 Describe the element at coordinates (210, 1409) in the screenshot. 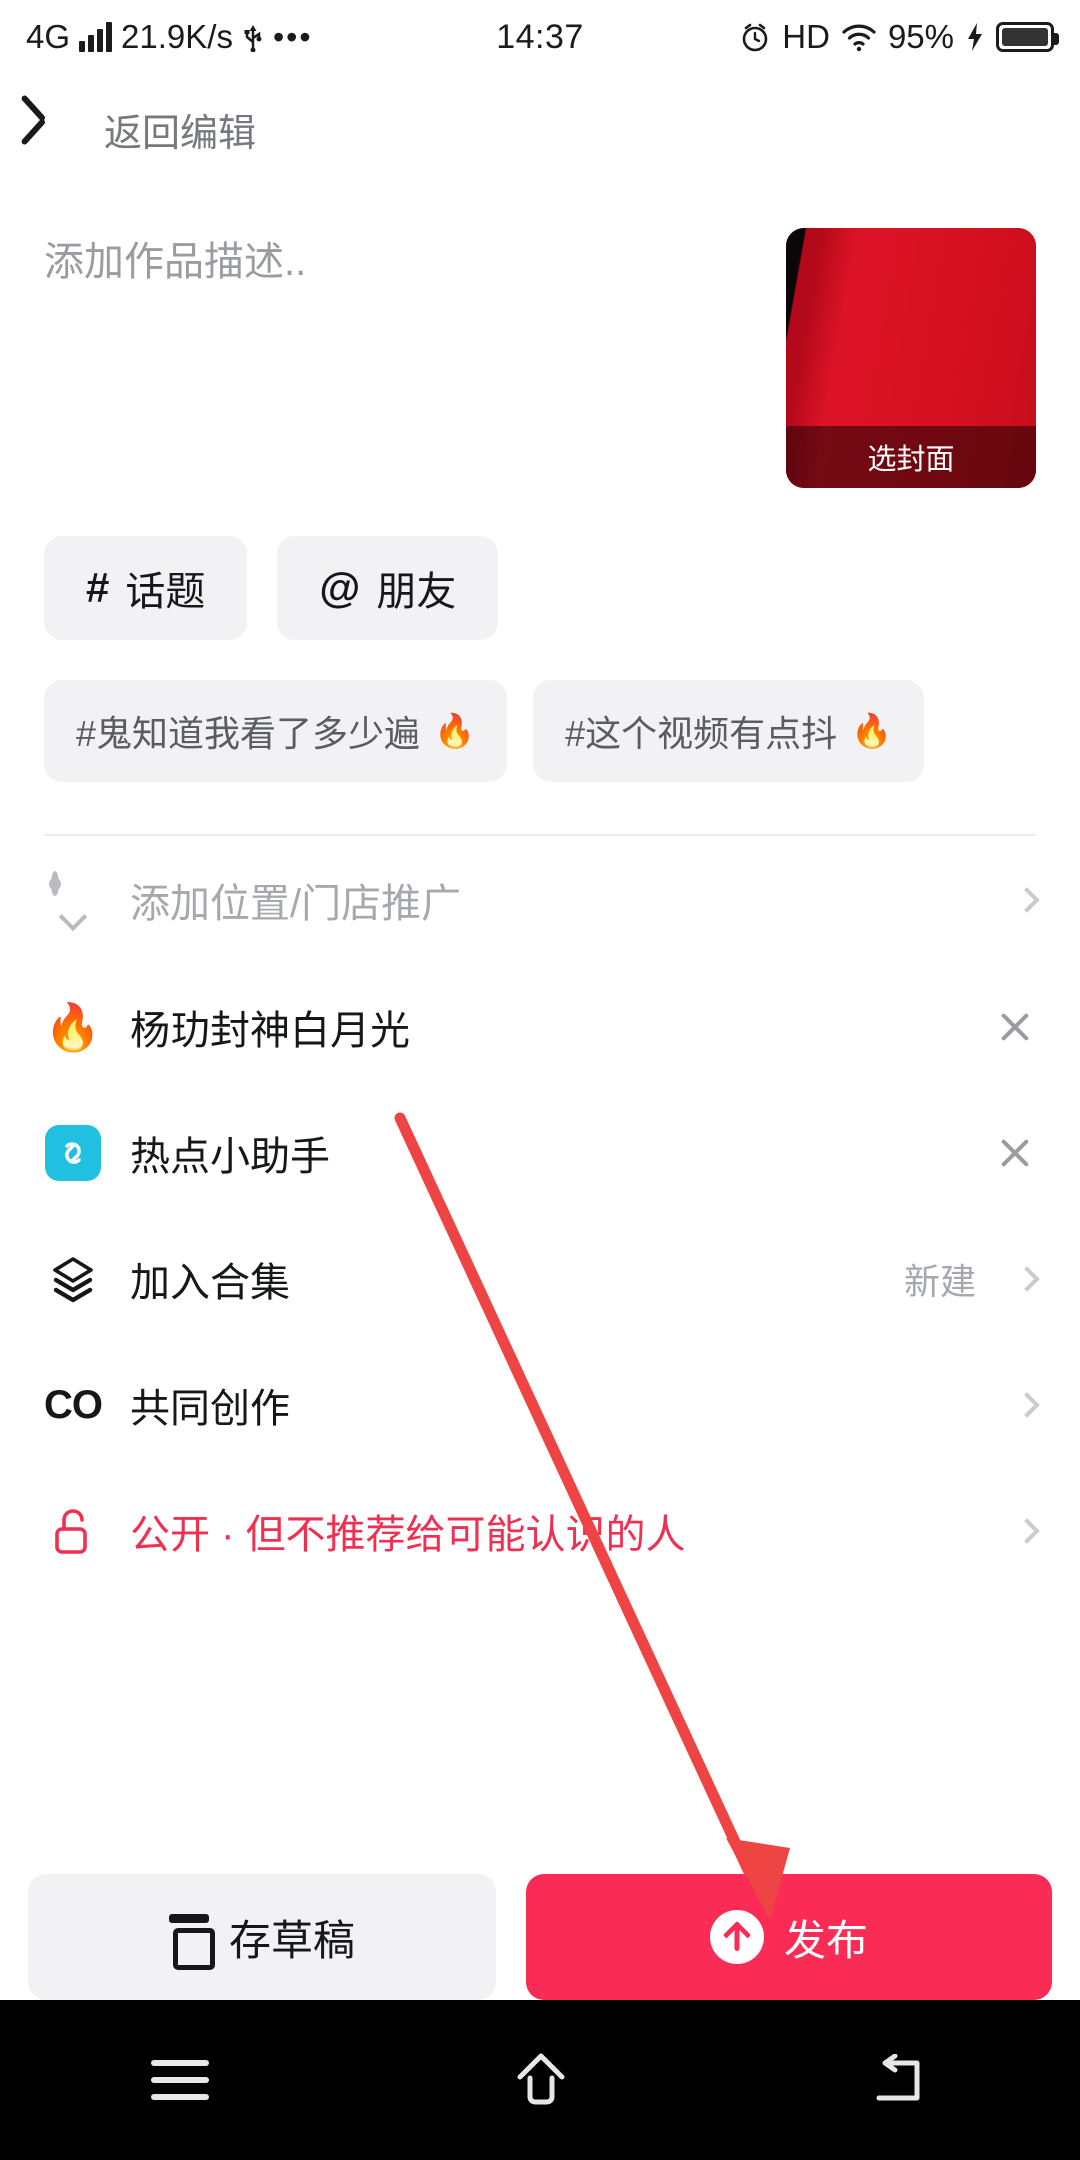

I see `co-creation-row-label: 共同创作` at that location.